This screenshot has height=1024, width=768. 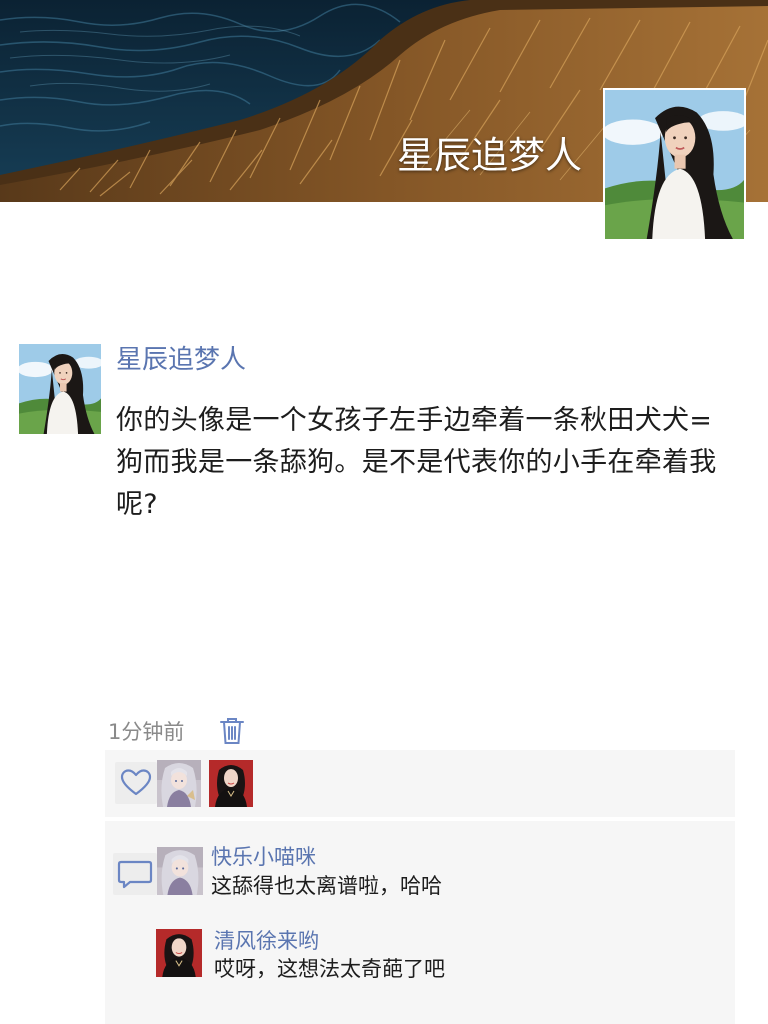 I want to click on post-author-name: 星辰追梦人, so click(x=181, y=360).